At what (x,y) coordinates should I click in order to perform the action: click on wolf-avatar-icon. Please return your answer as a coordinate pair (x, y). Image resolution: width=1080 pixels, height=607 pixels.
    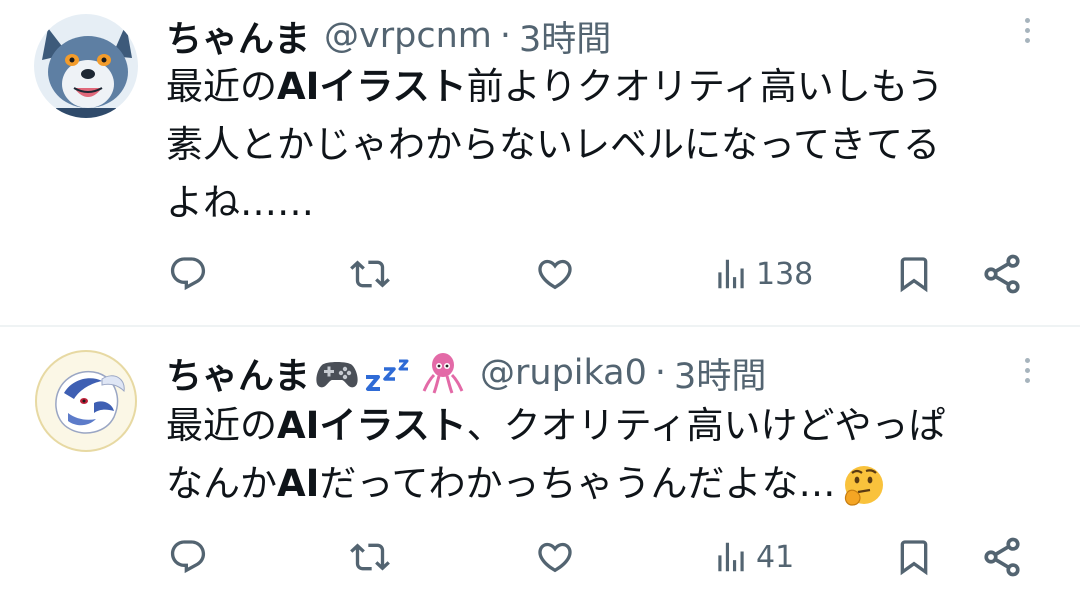
    Looking at the image, I should click on (86, 66).